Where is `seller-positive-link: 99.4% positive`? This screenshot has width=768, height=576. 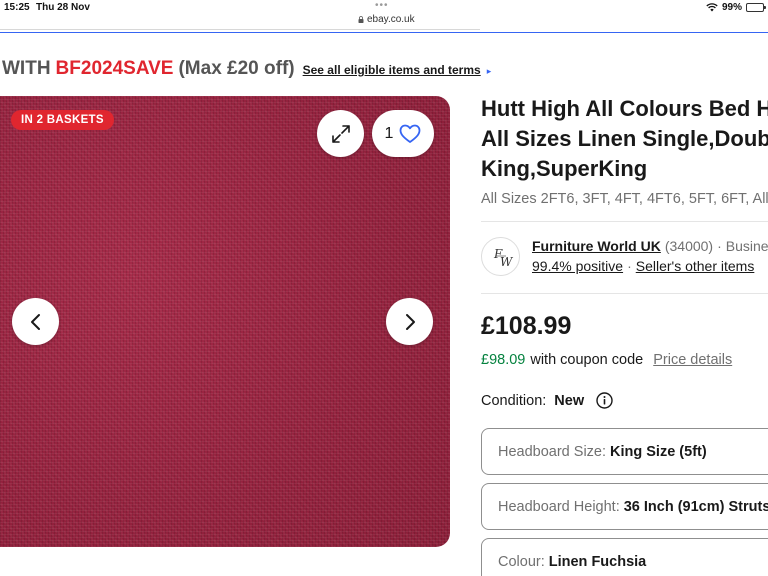 seller-positive-link: 99.4% positive is located at coordinates (577, 266).